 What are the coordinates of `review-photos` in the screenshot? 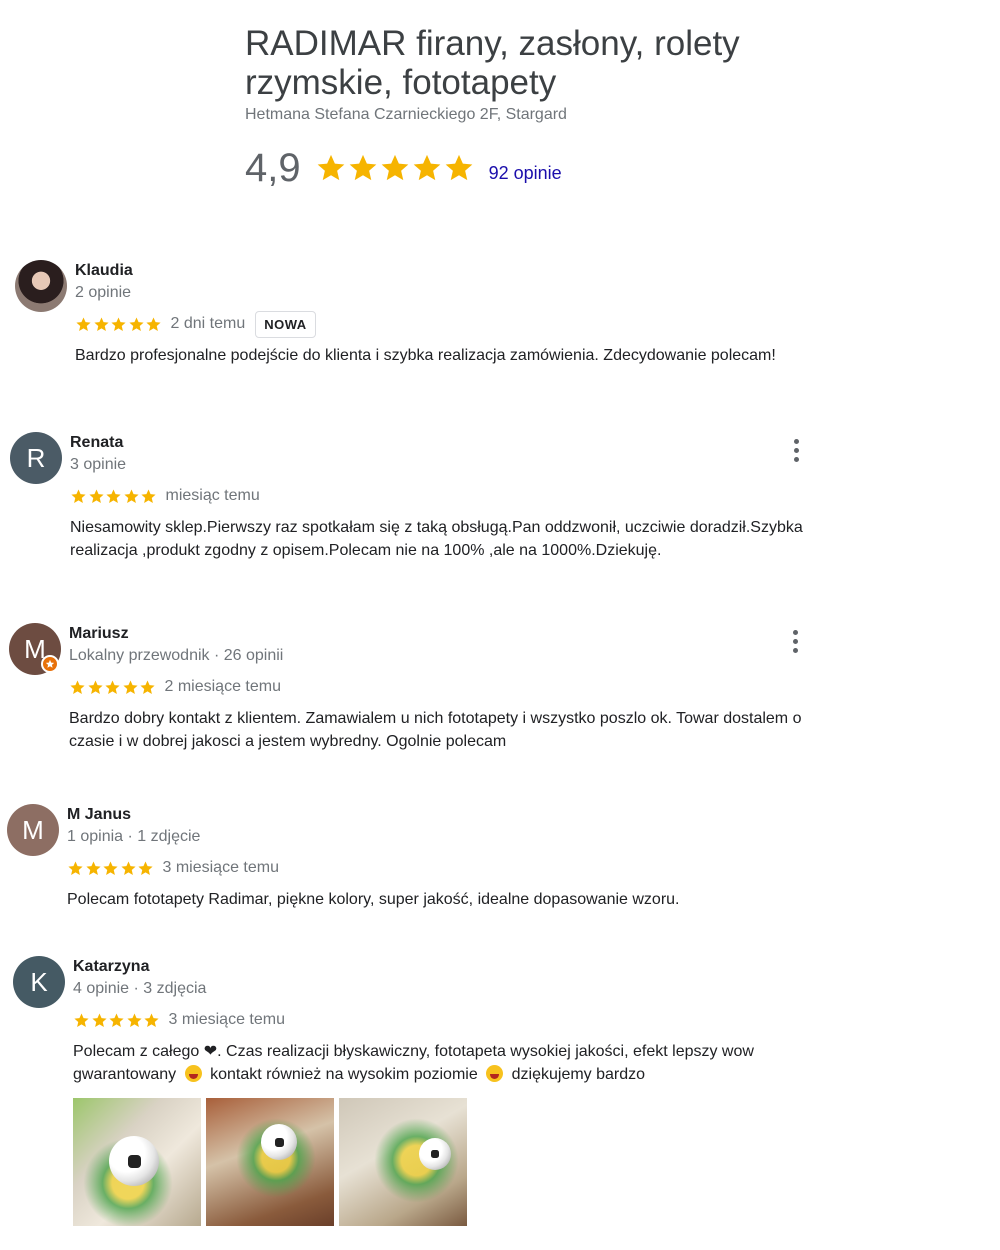 It's located at (463, 1162).